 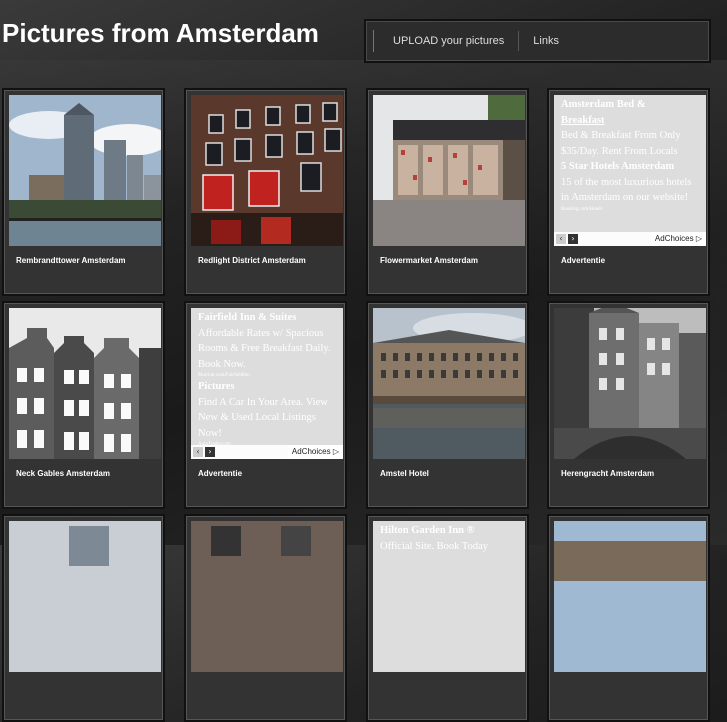 What do you see at coordinates (607, 473) in the screenshot?
I see `tile-caption: Herengracht Amsterdam` at bounding box center [607, 473].